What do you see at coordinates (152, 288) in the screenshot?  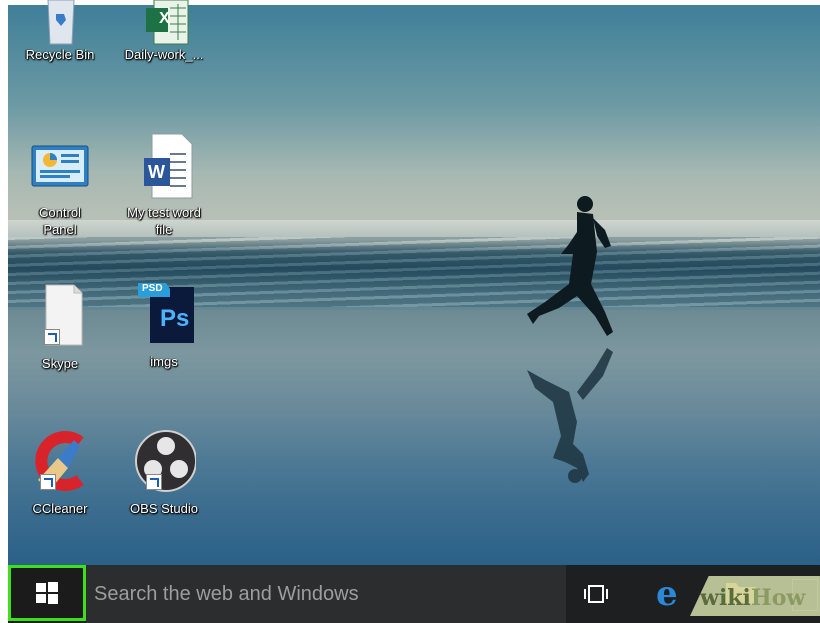 I see `psd-tag: PSD` at bounding box center [152, 288].